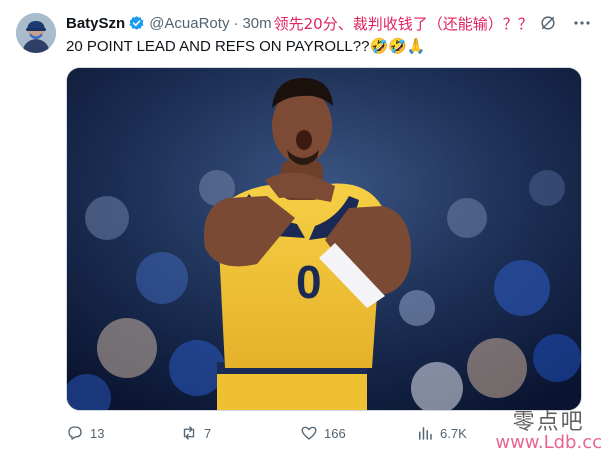 The width and height of the screenshot is (608, 457). I want to click on tweet-actions: 13 7 166 6.7K, so click(306, 435).